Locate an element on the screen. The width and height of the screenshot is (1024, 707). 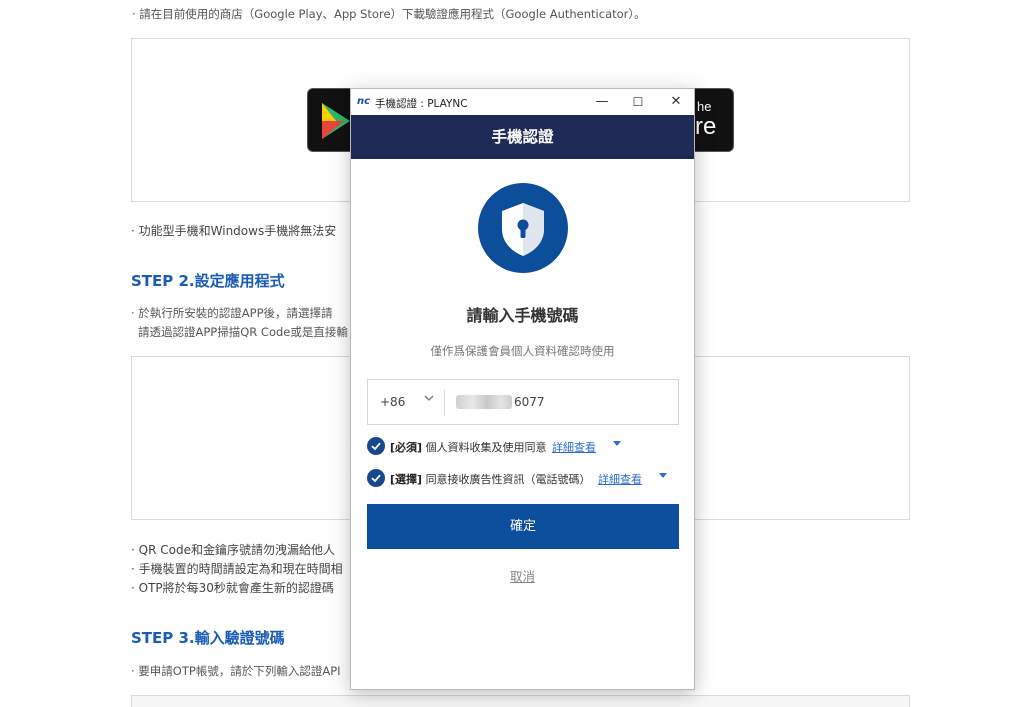
app-store-badge-text-bottom: re is located at coordinates (706, 126).